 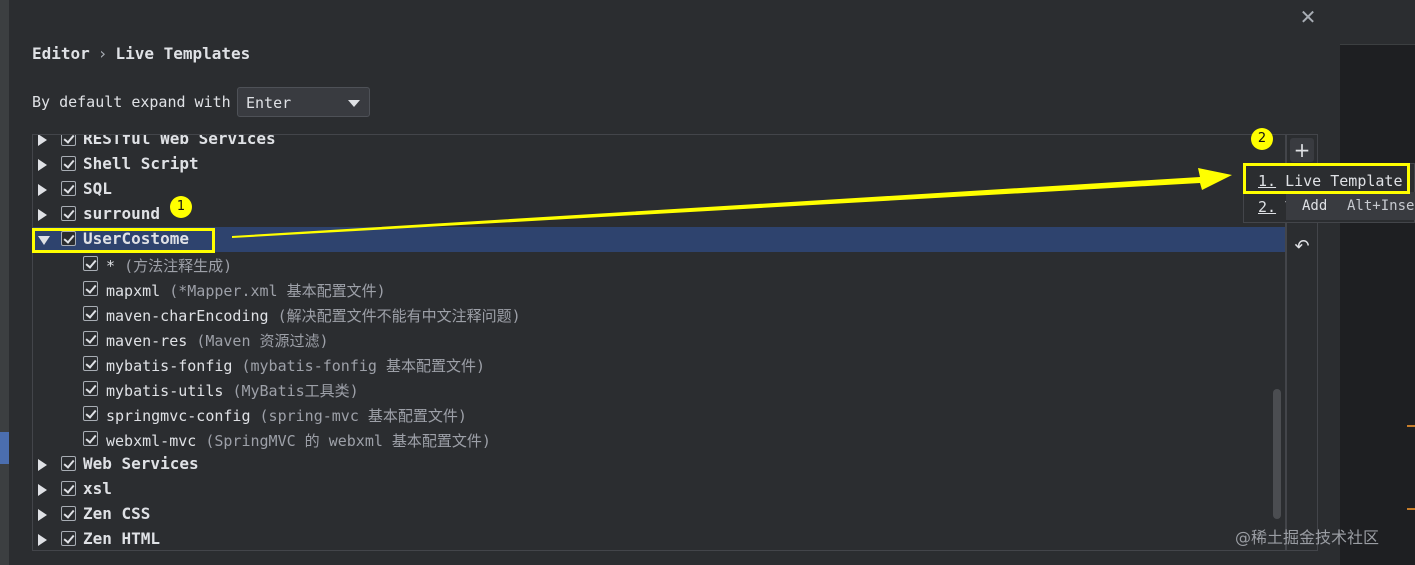 What do you see at coordinates (1307, 537) in the screenshot?
I see `watermark: @稀土掘金技术社区` at bounding box center [1307, 537].